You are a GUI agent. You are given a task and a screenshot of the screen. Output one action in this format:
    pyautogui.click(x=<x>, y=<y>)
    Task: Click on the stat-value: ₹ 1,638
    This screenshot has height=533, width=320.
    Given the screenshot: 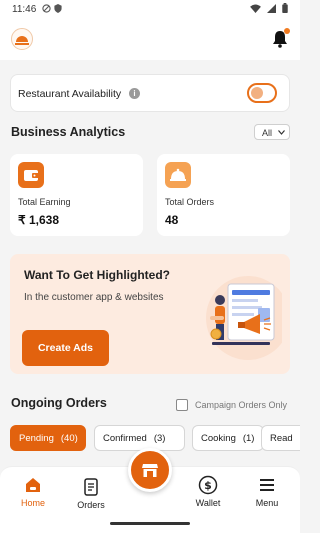 What is the action you would take?
    pyautogui.click(x=38, y=220)
    